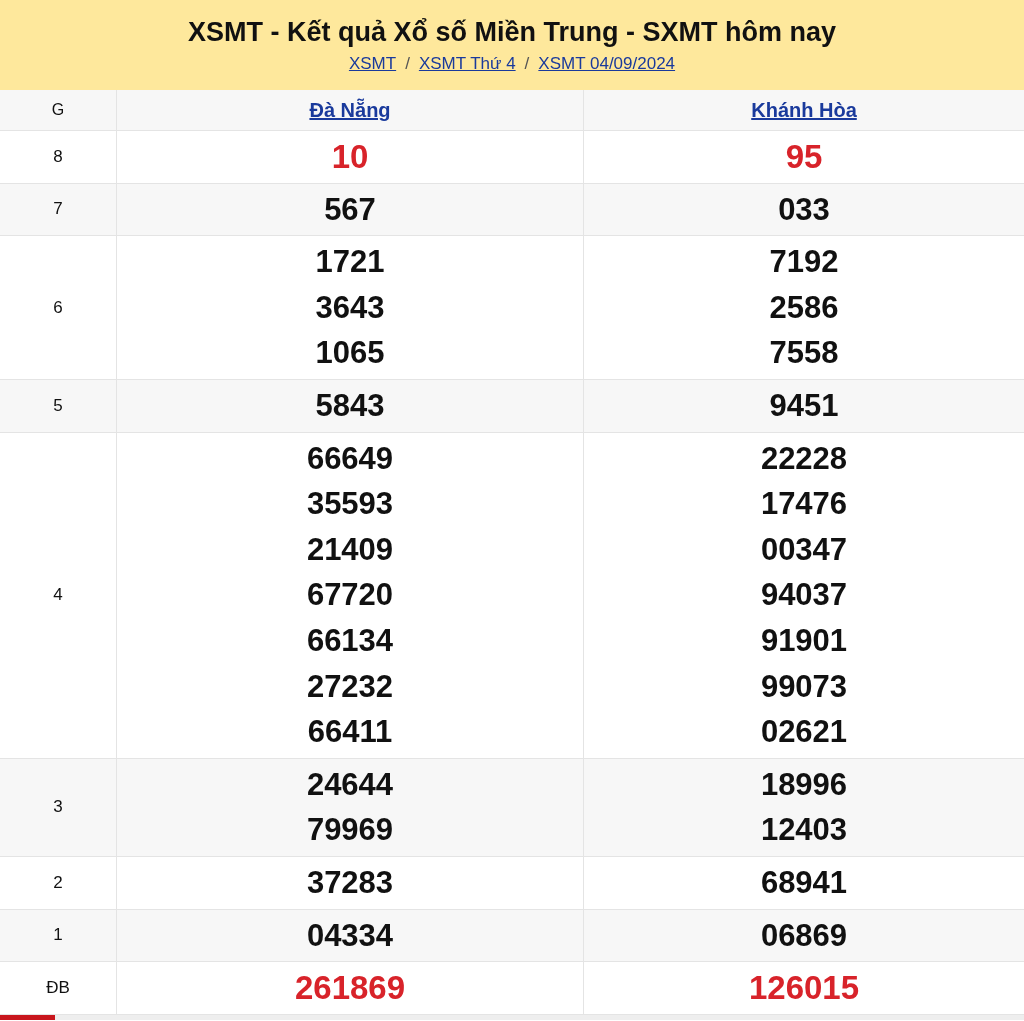 The height and width of the screenshot is (1021, 1024). I want to click on result-number: 18996, so click(804, 784).